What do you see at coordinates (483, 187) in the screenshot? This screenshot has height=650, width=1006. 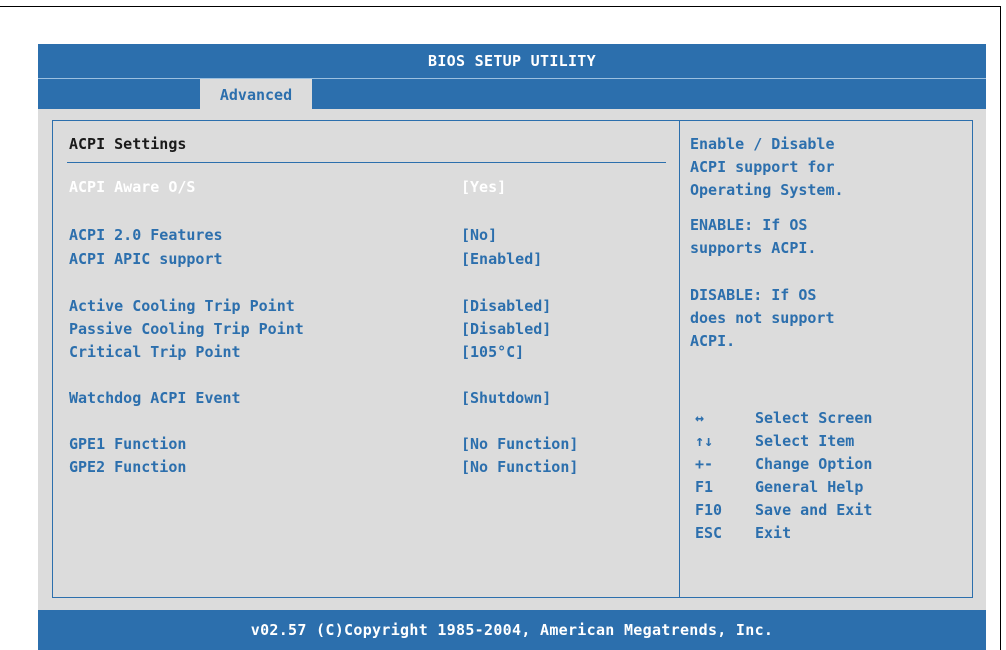 I see `setting-value: [Yes]` at bounding box center [483, 187].